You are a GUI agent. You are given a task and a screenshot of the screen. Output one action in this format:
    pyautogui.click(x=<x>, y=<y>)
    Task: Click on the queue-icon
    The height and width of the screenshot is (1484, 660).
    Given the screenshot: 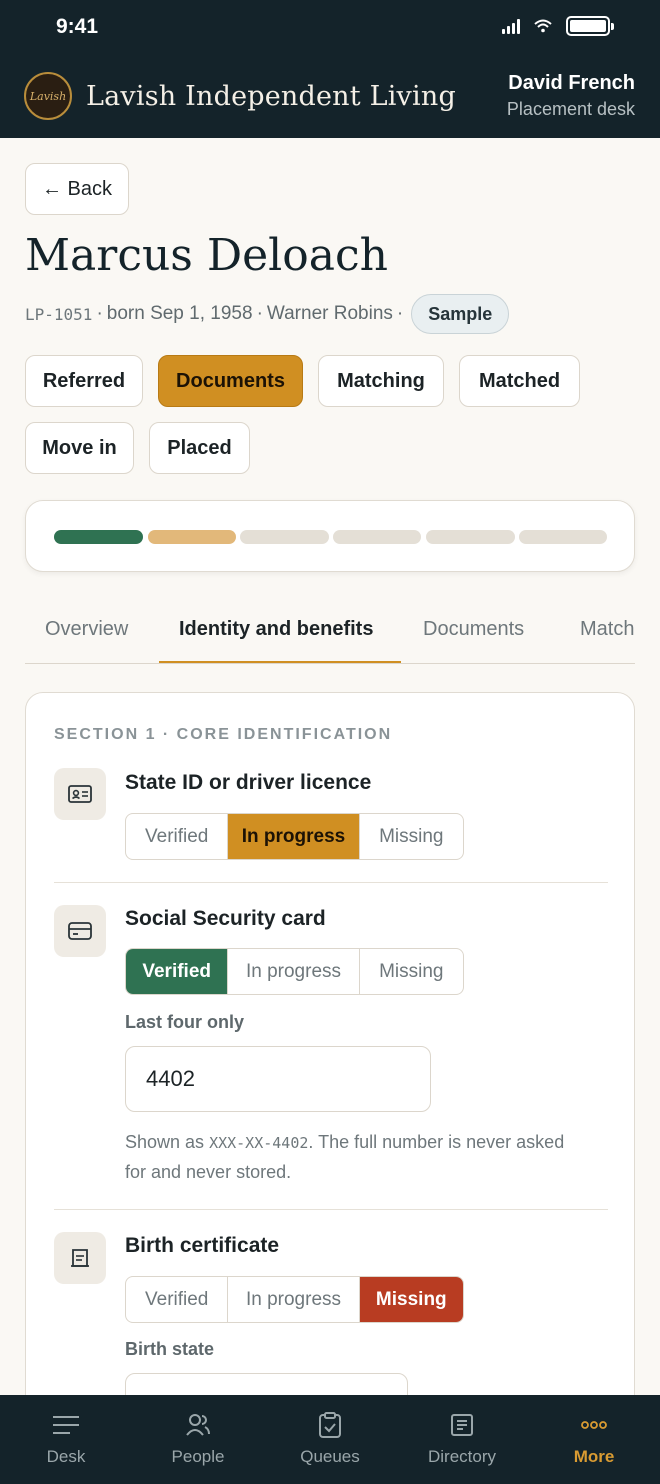 What is the action you would take?
    pyautogui.click(x=330, y=1425)
    